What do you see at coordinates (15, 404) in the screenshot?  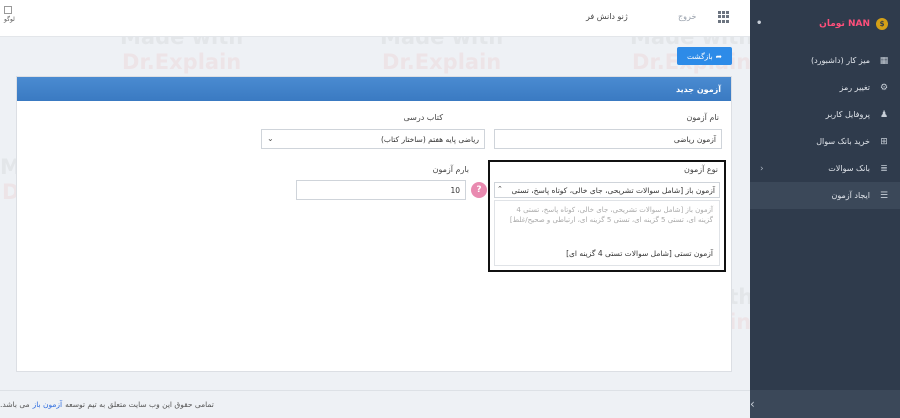 I see `footer-text-end: می باشد.` at bounding box center [15, 404].